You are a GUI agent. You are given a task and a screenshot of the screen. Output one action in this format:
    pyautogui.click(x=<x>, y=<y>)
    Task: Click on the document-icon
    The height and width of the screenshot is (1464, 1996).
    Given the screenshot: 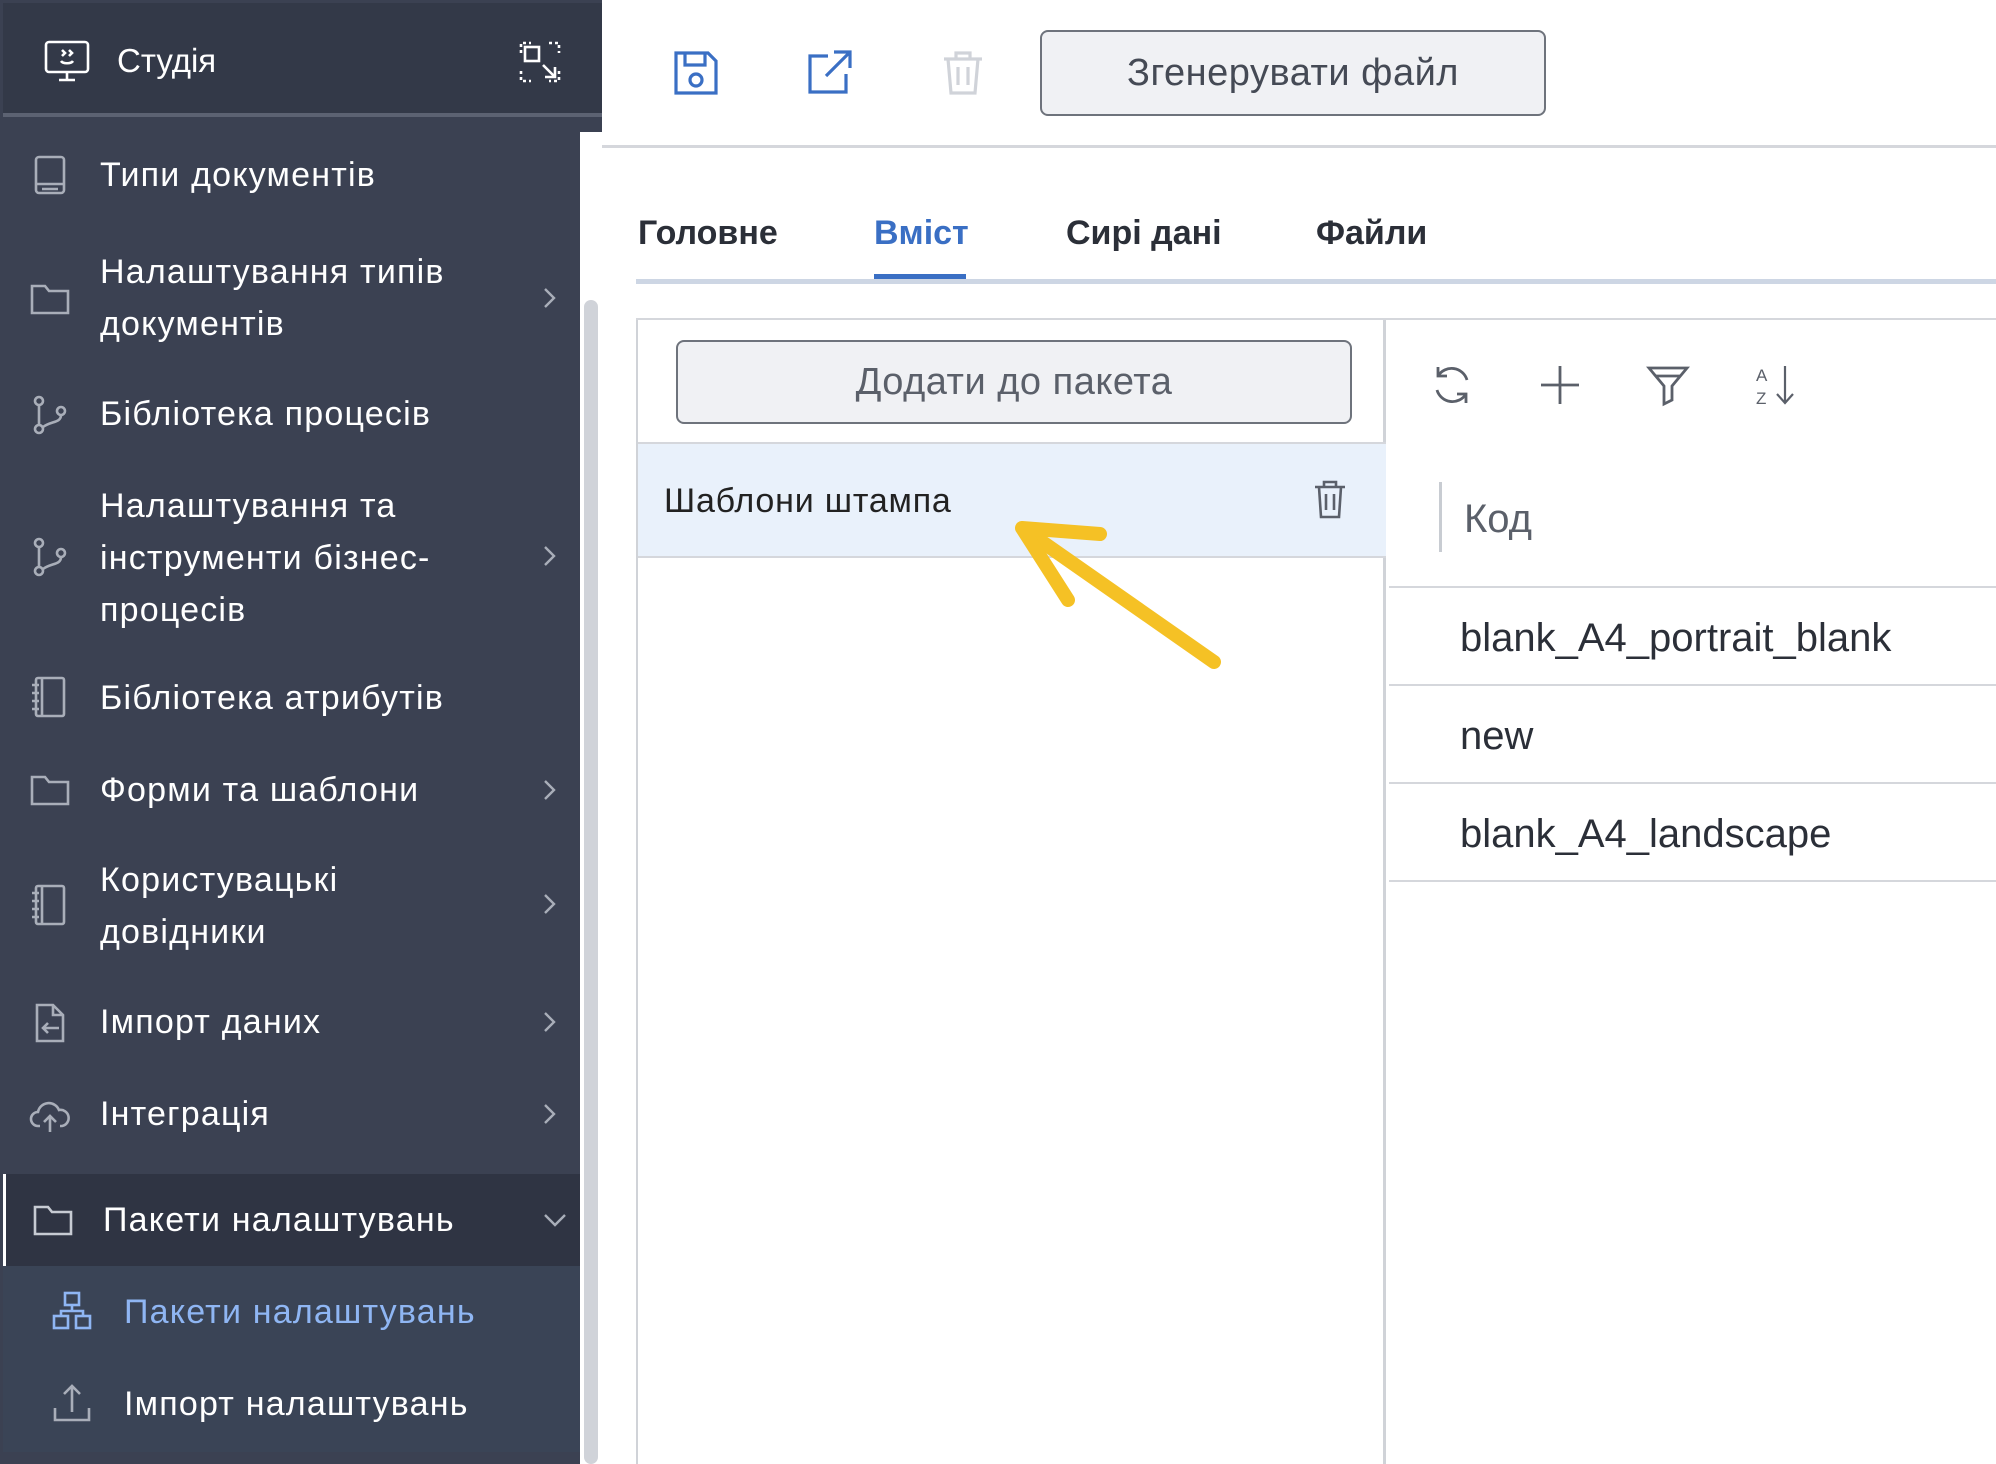 What is the action you would take?
    pyautogui.click(x=50, y=175)
    